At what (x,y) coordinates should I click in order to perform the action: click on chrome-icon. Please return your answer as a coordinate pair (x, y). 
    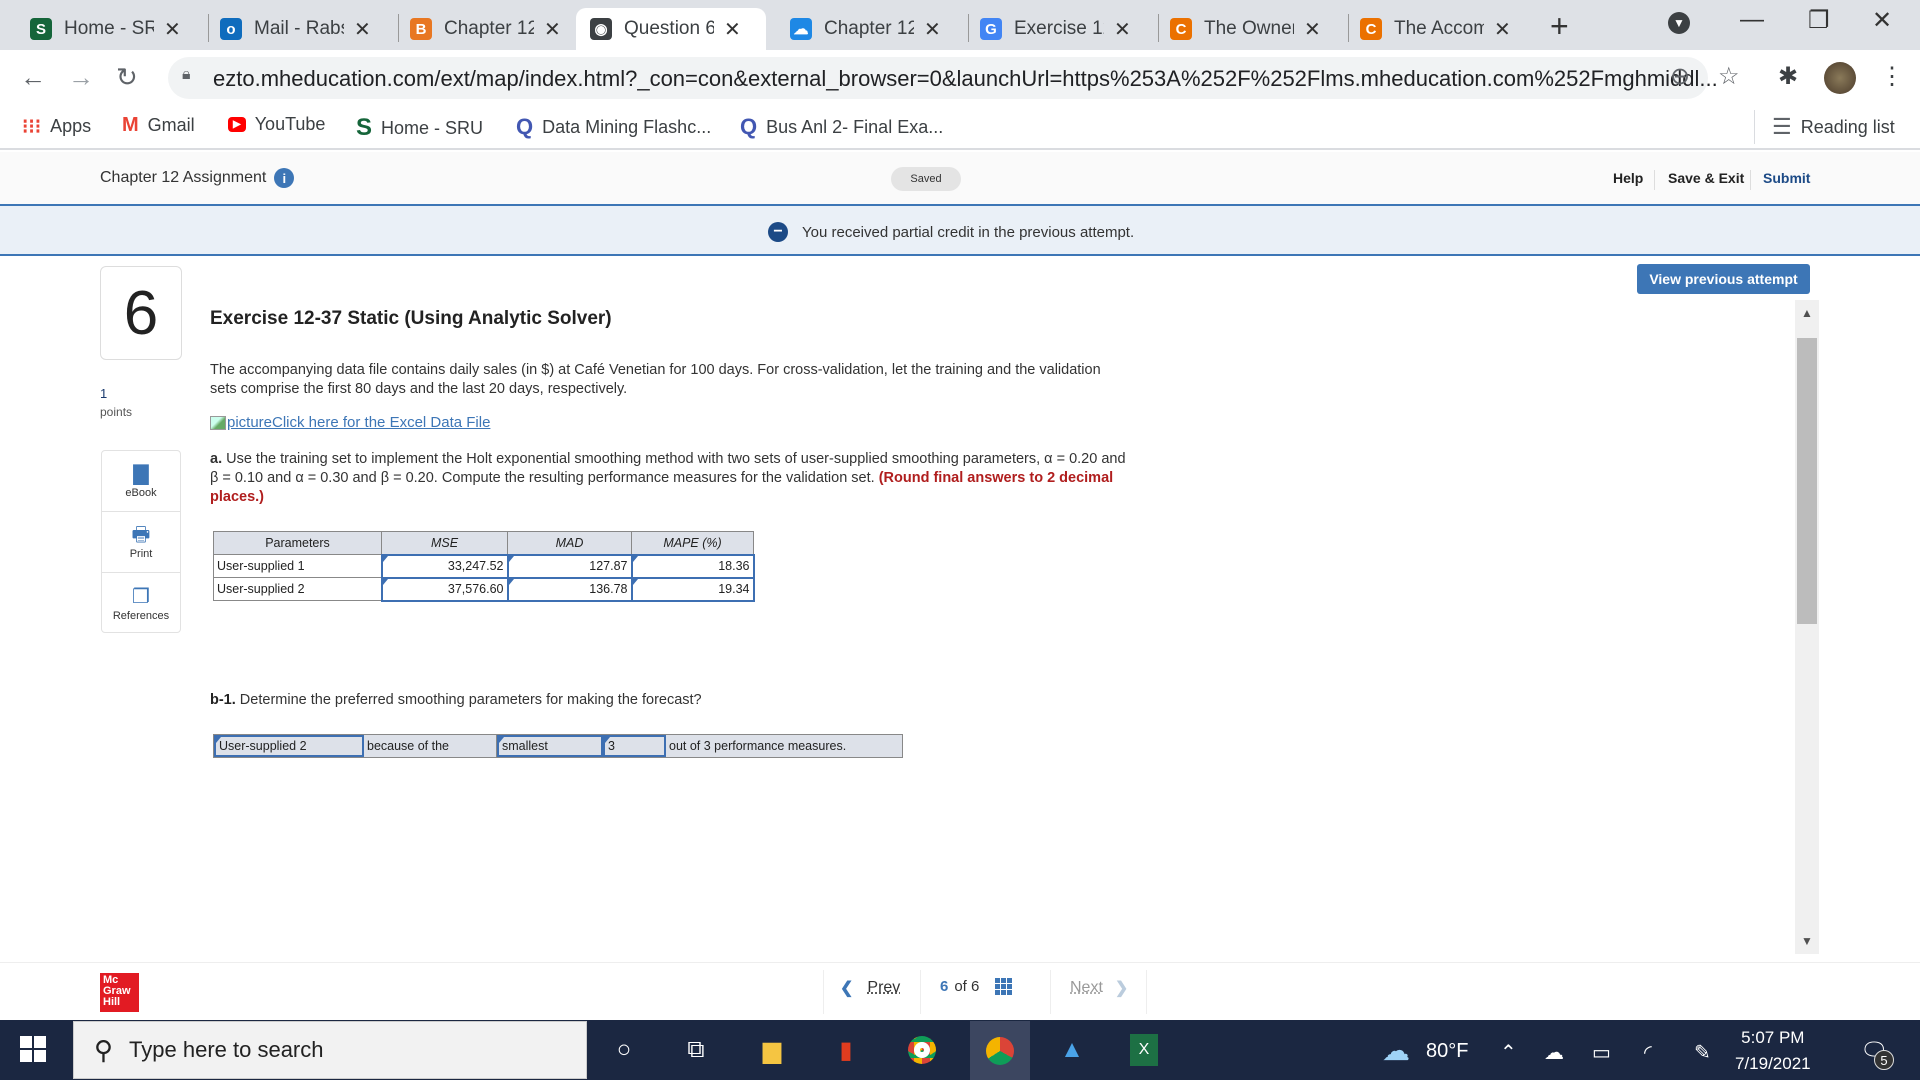
    Looking at the image, I should click on (922, 1050).